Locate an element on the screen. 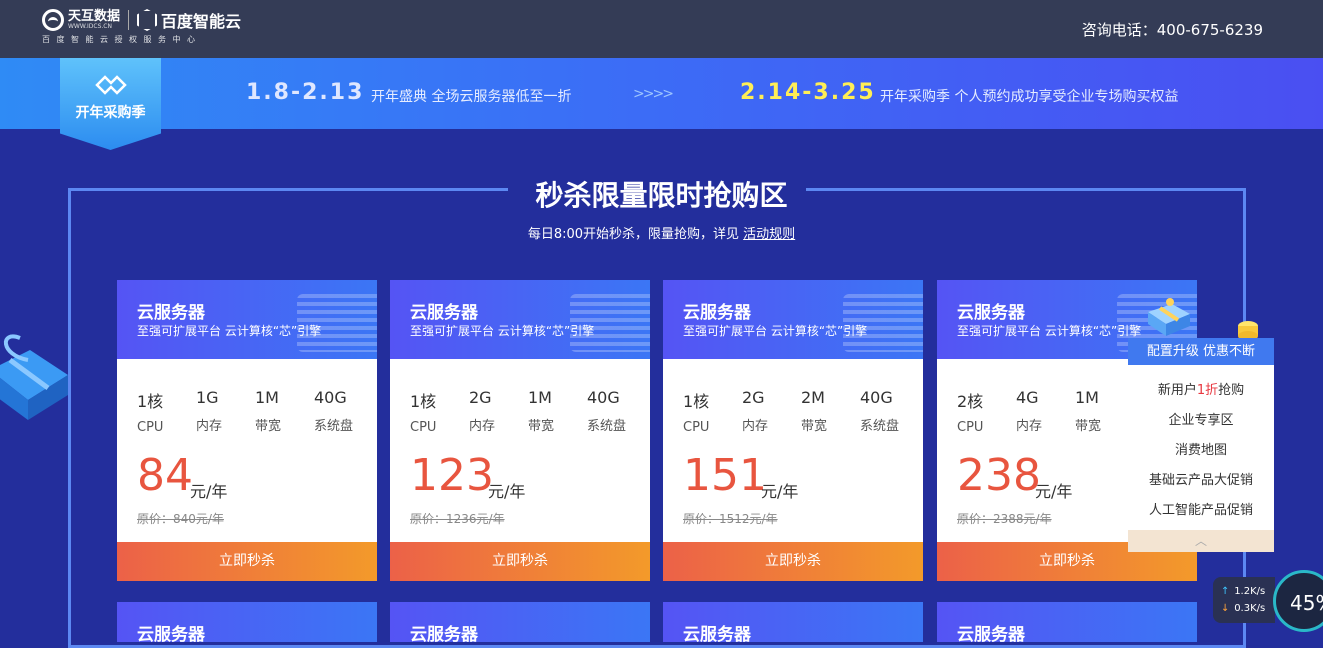  logo-name: 天互数据 is located at coordinates (94, 16).